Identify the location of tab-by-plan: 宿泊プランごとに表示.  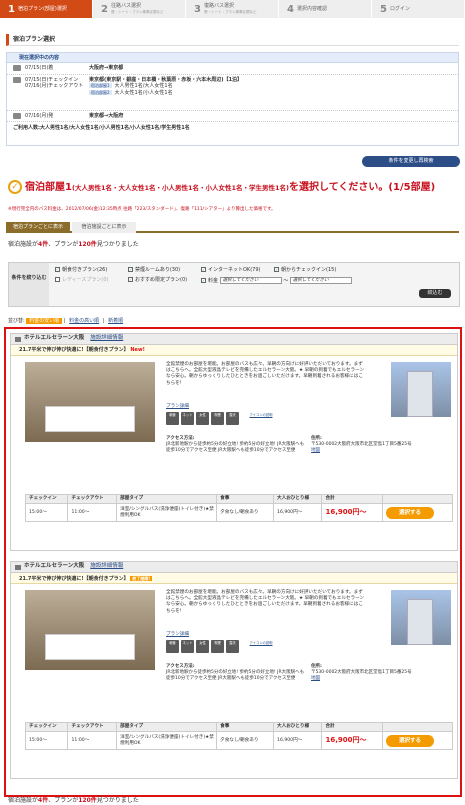
(38, 227).